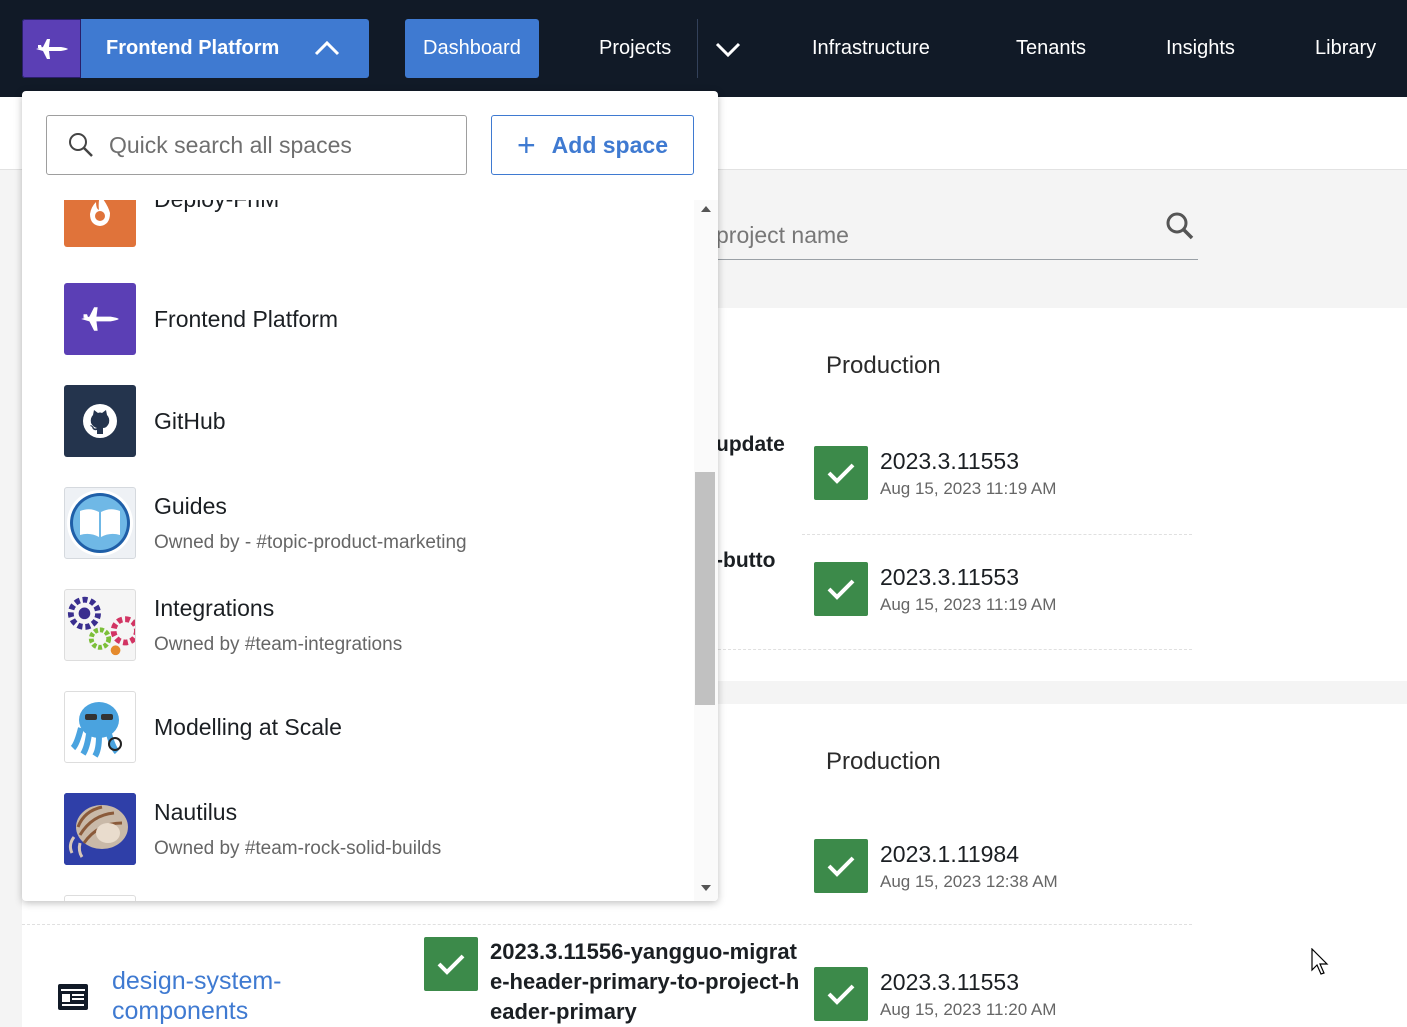 This screenshot has width=1407, height=1027. I want to click on nav-insights: Insights, so click(1200, 48).